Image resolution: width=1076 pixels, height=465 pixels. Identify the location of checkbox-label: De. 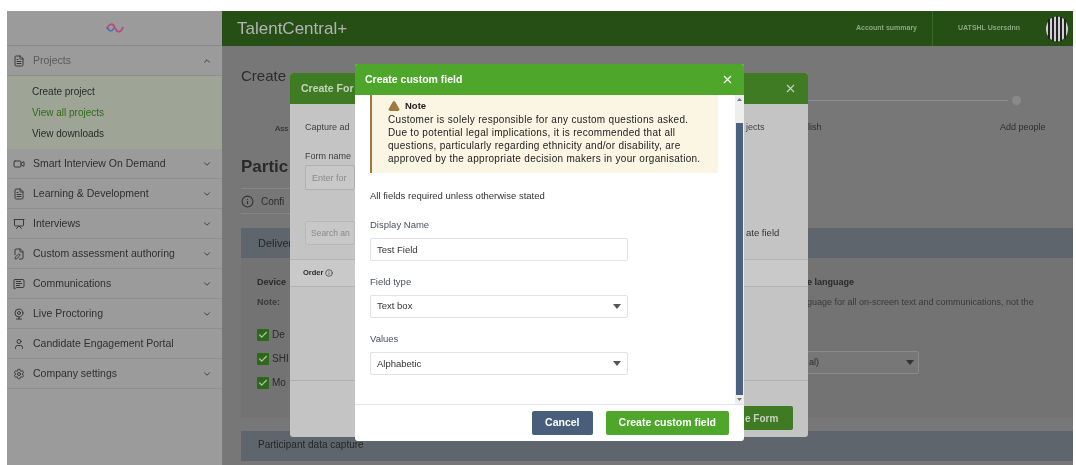
(278, 335).